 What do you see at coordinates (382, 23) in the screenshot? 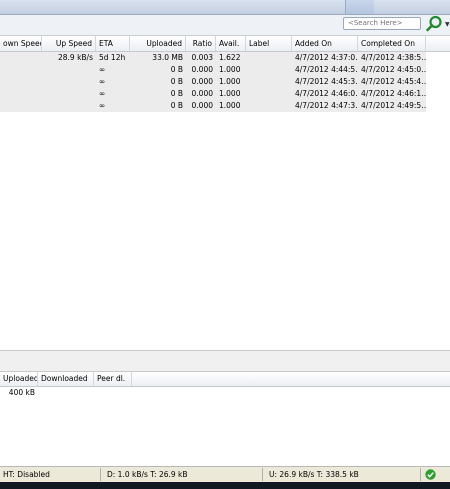
I see `search-input` at bounding box center [382, 23].